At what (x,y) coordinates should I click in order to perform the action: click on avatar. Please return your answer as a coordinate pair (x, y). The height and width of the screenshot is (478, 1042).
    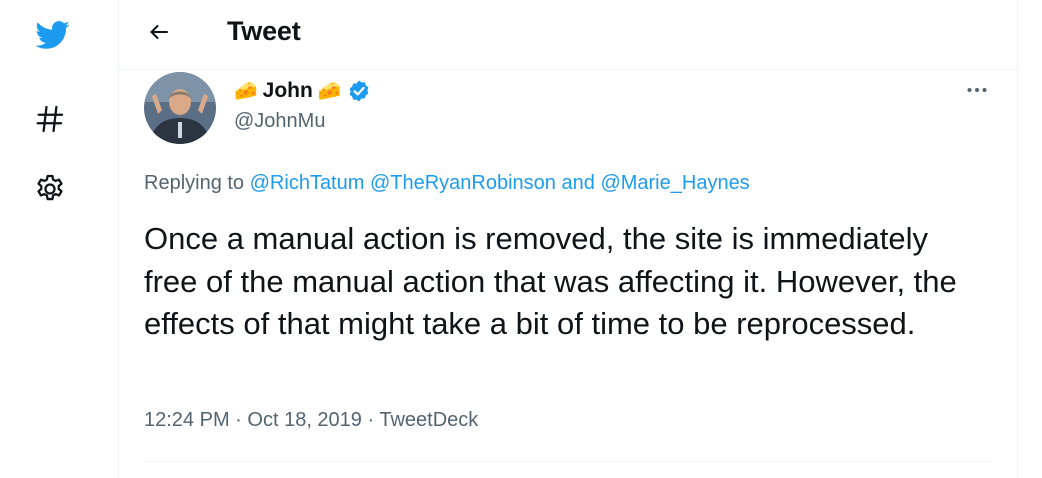
    Looking at the image, I should click on (180, 108).